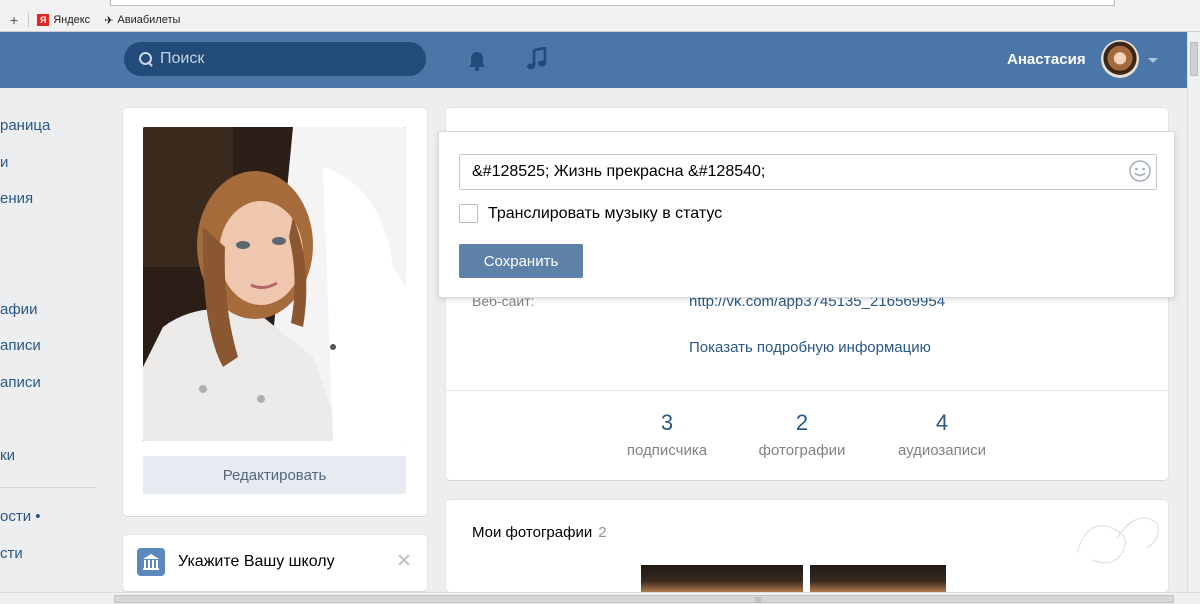  What do you see at coordinates (807, 546) in the screenshot?
I see `photos-card: Мои фотографии 2` at bounding box center [807, 546].